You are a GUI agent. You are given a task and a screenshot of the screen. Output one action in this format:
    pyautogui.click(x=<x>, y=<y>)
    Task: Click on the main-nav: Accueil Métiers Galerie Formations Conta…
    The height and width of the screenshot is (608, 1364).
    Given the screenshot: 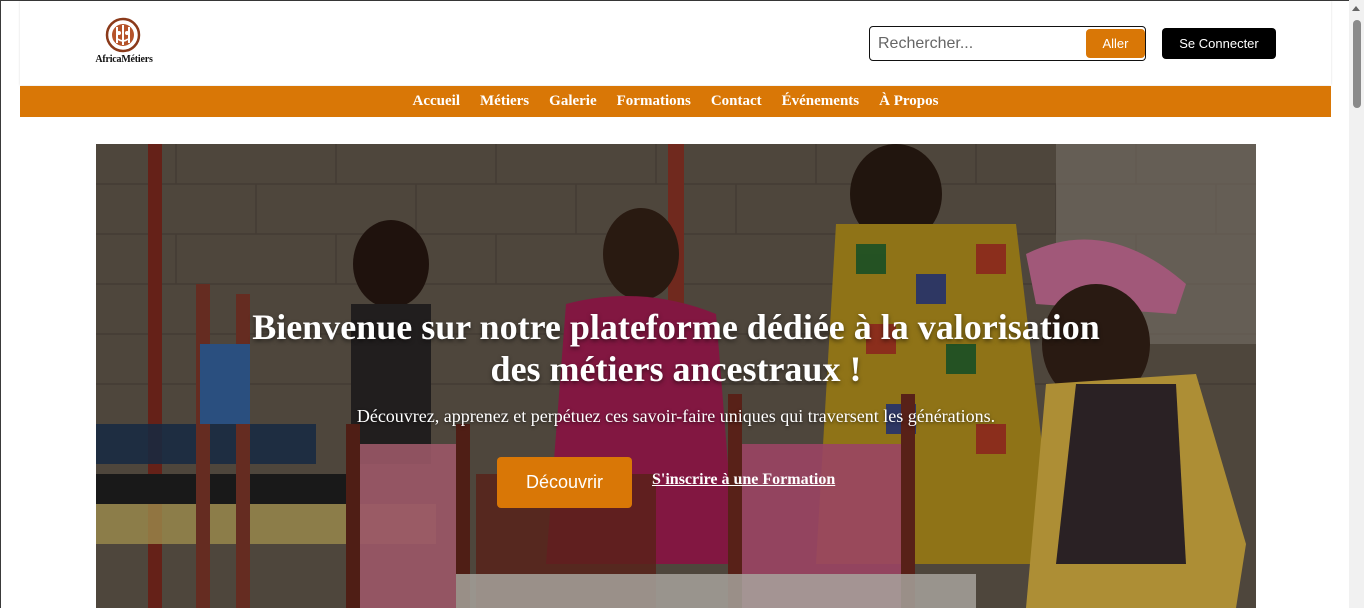 What is the action you would take?
    pyautogui.click(x=675, y=101)
    